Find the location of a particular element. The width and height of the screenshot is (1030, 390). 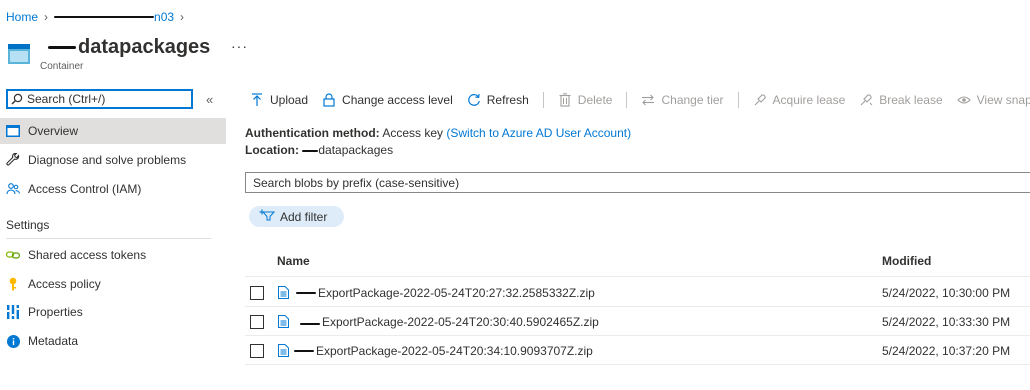

auth-method-label: Authentication method: is located at coordinates (312, 133).